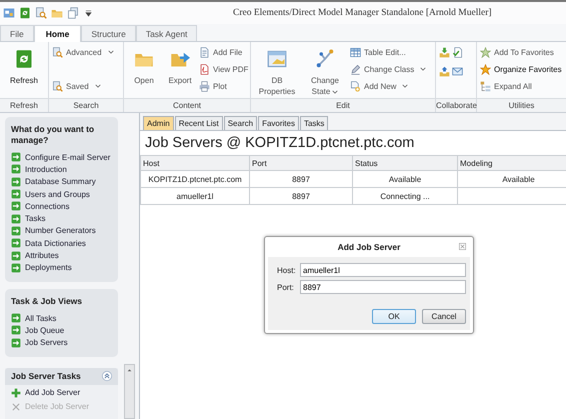 Image resolution: width=566 pixels, height=419 pixels. What do you see at coordinates (383, 287) in the screenshot?
I see `input-field: 8897` at bounding box center [383, 287].